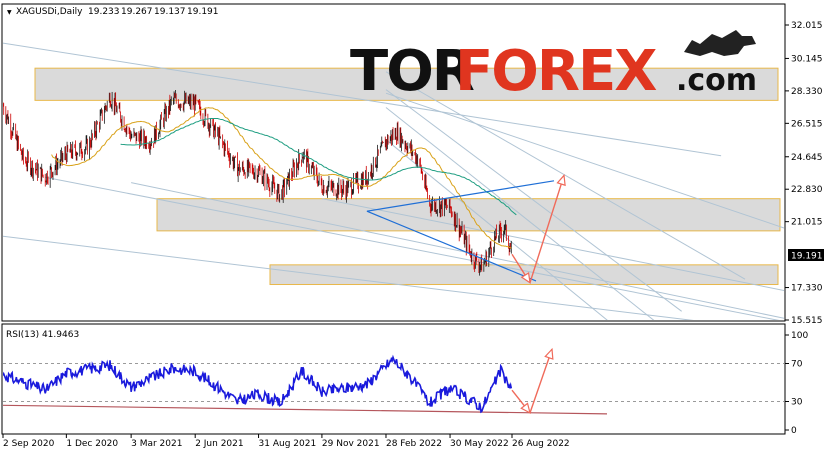 The image size is (828, 455). Describe the element at coordinates (807, 92) in the screenshot. I see `price-tick-label: 28.330` at that location.